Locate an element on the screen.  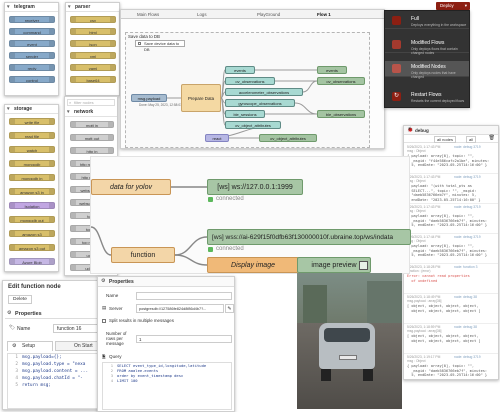
tab-on-start: On Start is located at coordinates (78, 346).